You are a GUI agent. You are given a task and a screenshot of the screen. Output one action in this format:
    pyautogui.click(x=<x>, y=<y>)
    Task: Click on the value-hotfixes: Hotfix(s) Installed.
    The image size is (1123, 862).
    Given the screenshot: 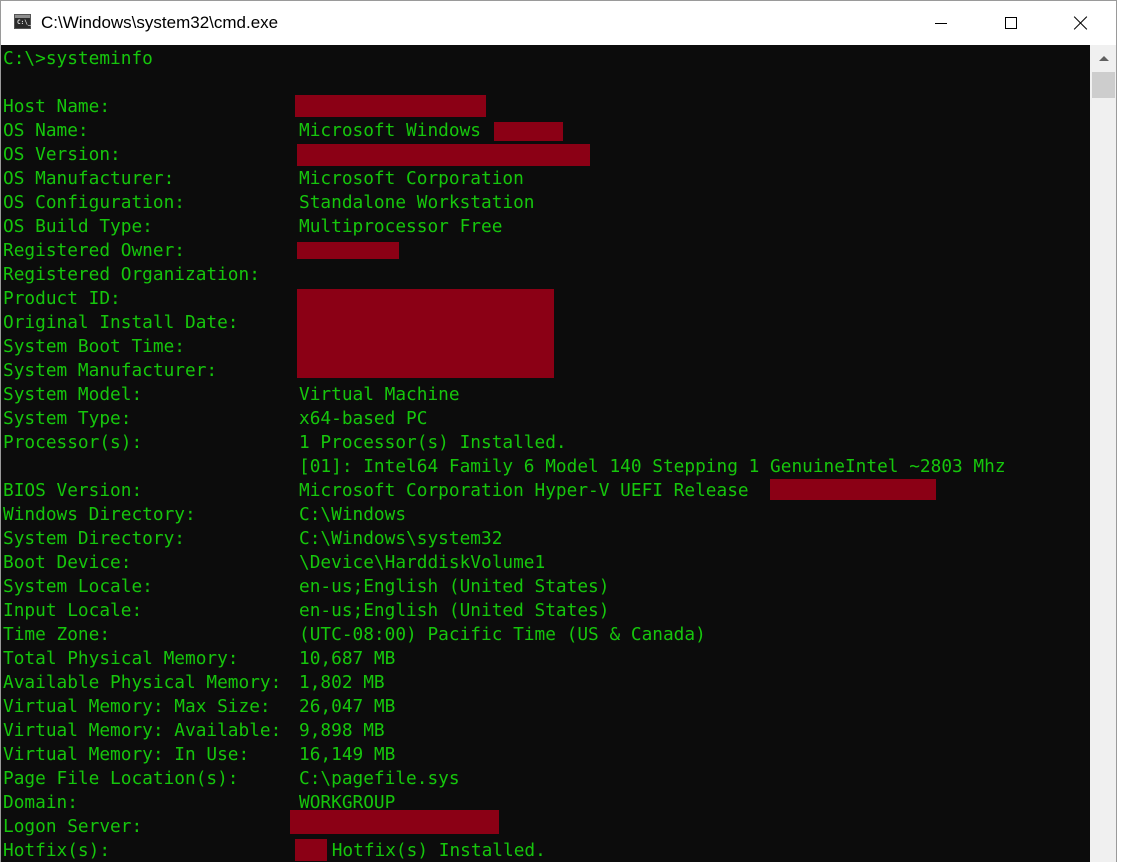 What is the action you would take?
    pyautogui.click(x=433, y=850)
    